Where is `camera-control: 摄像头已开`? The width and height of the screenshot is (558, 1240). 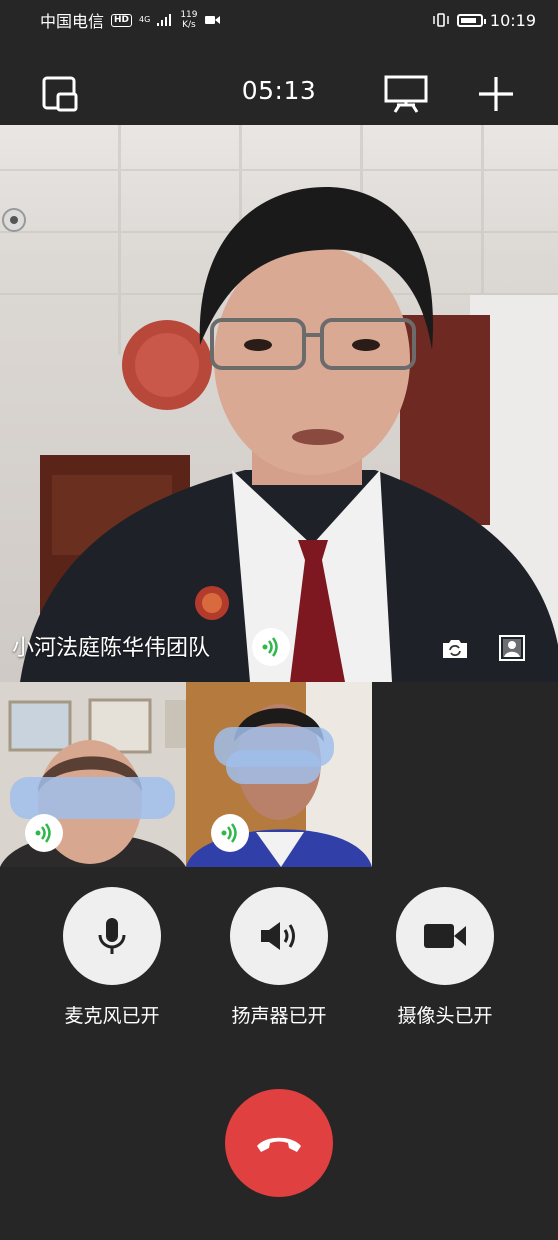 camera-control: 摄像头已开 is located at coordinates (445, 957).